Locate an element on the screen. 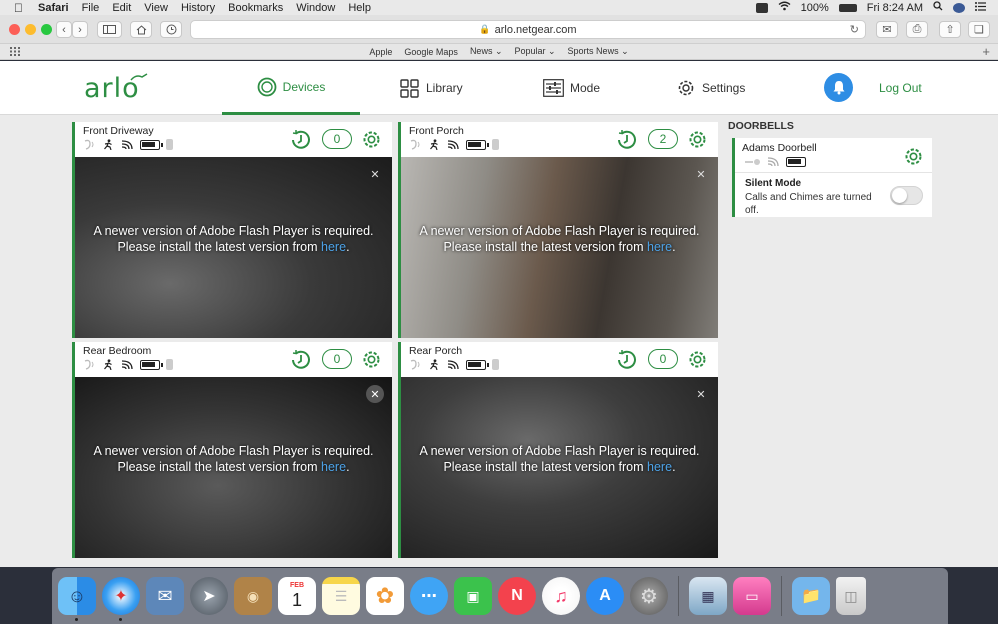  sidebar-toggle-button is located at coordinates (109, 29).